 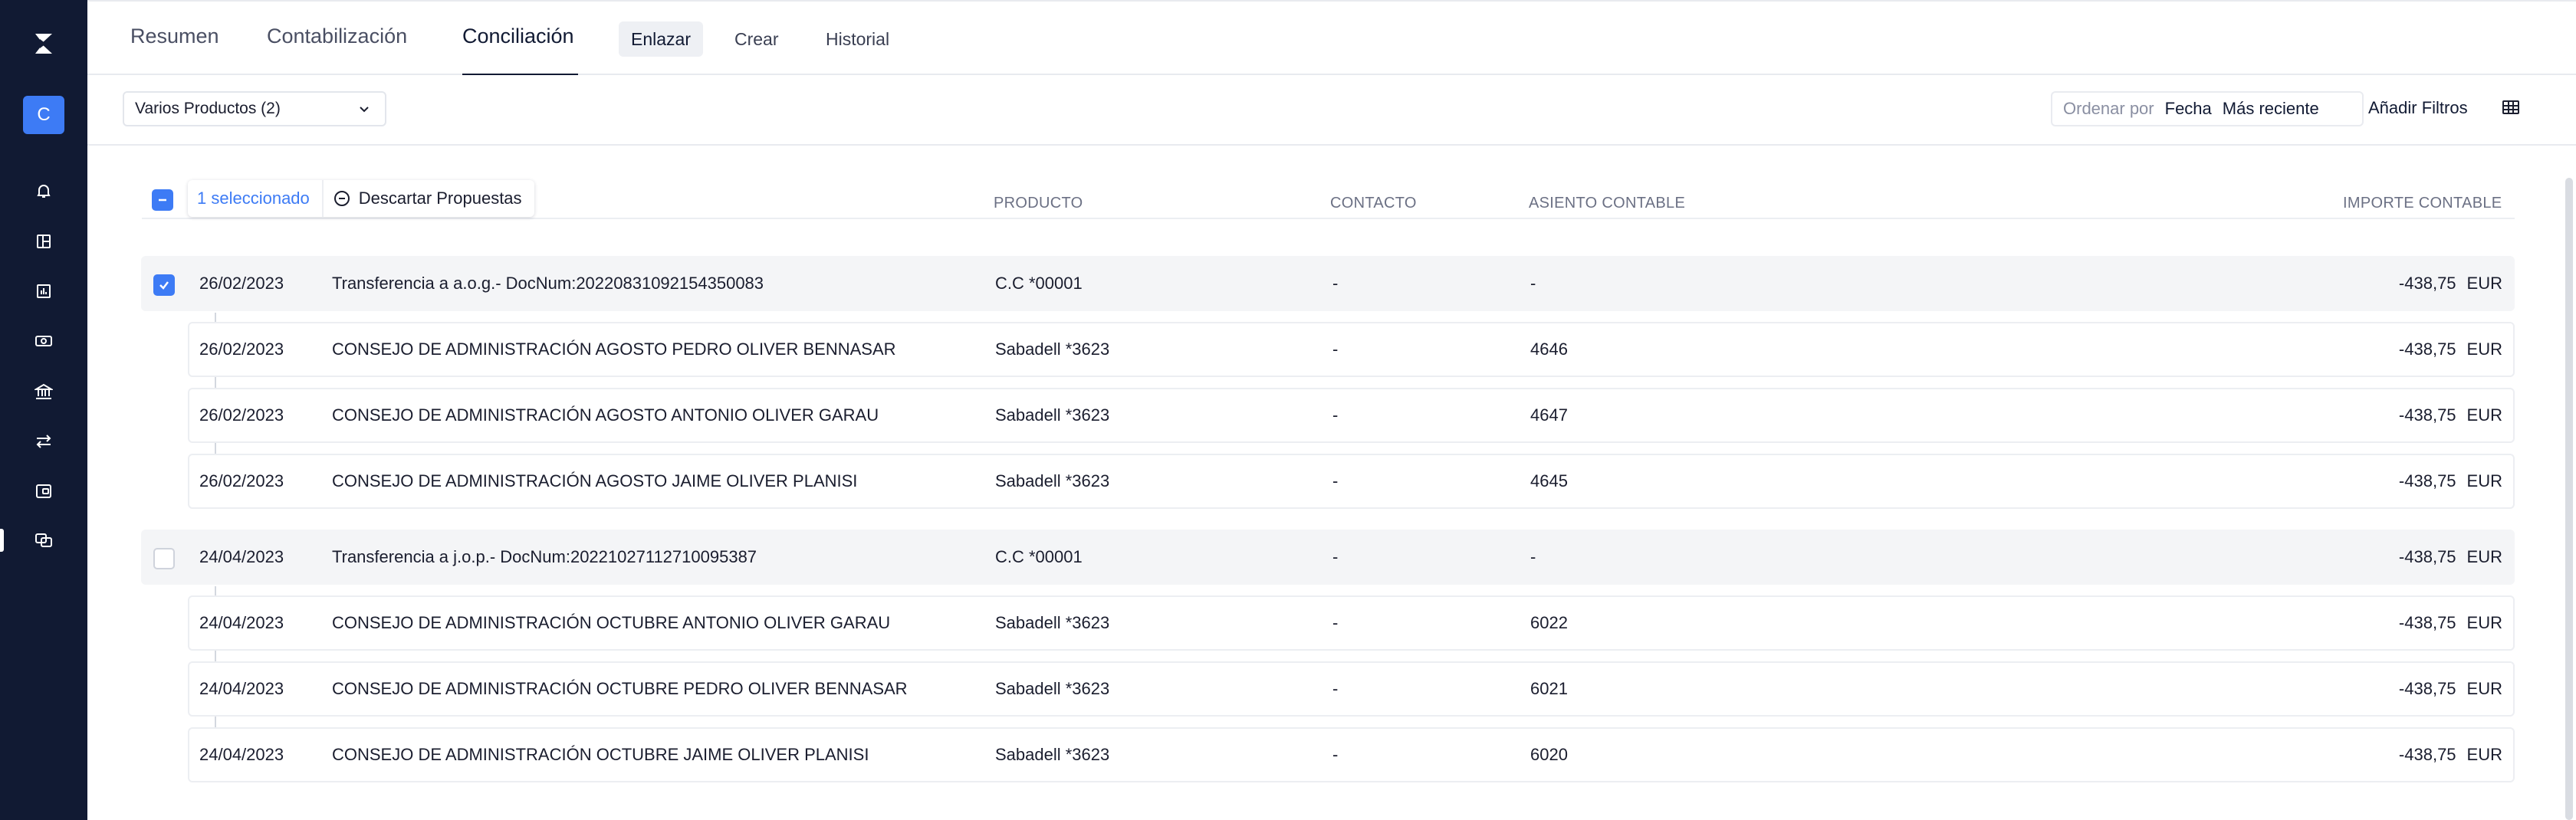 I want to click on discard-proposals-label: Descartar Propuestas, so click(x=440, y=198).